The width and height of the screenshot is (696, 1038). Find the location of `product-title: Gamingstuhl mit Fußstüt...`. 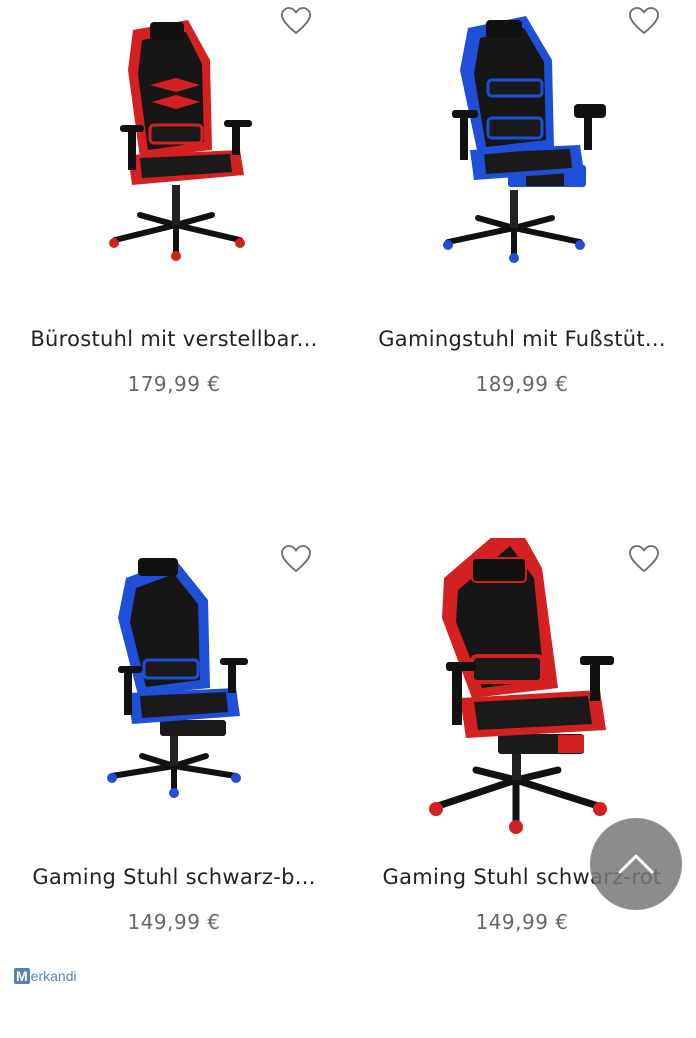

product-title: Gamingstuhl mit Fußstüt... is located at coordinates (522, 339).